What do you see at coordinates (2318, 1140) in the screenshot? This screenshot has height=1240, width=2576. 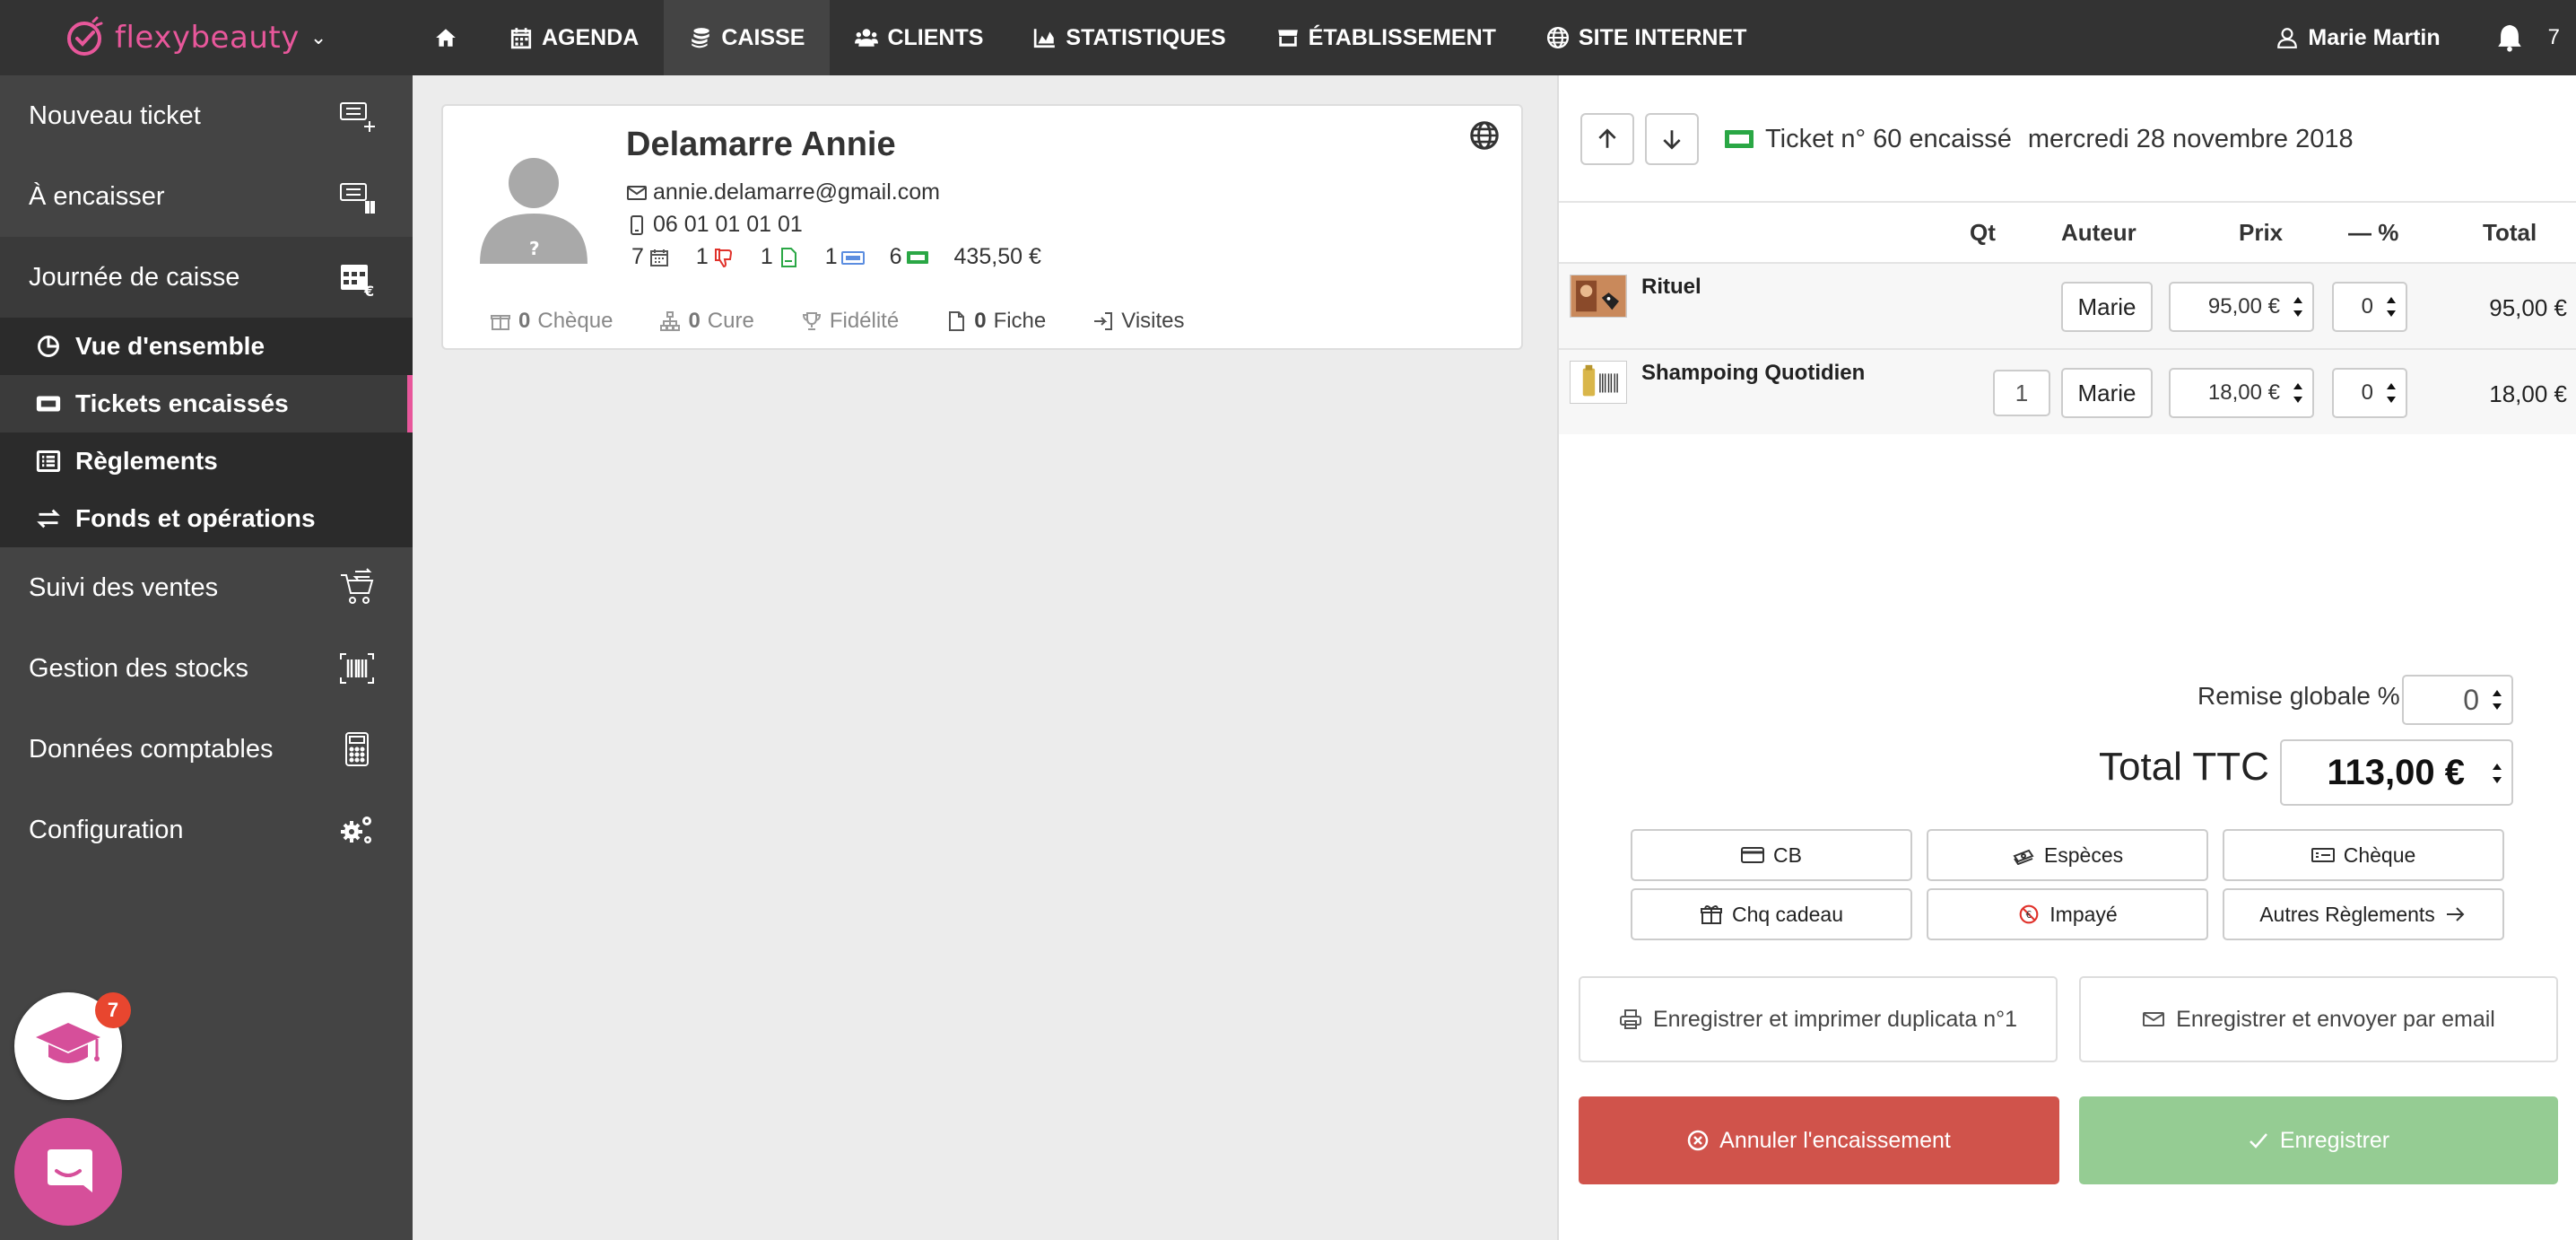 I see `save-button: Enregistrer` at bounding box center [2318, 1140].